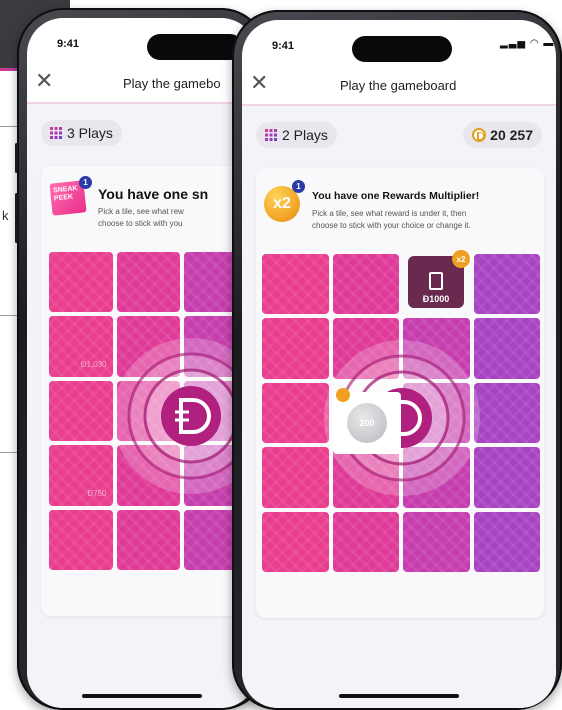  I want to click on coin-badge-icon, so click(343, 395).